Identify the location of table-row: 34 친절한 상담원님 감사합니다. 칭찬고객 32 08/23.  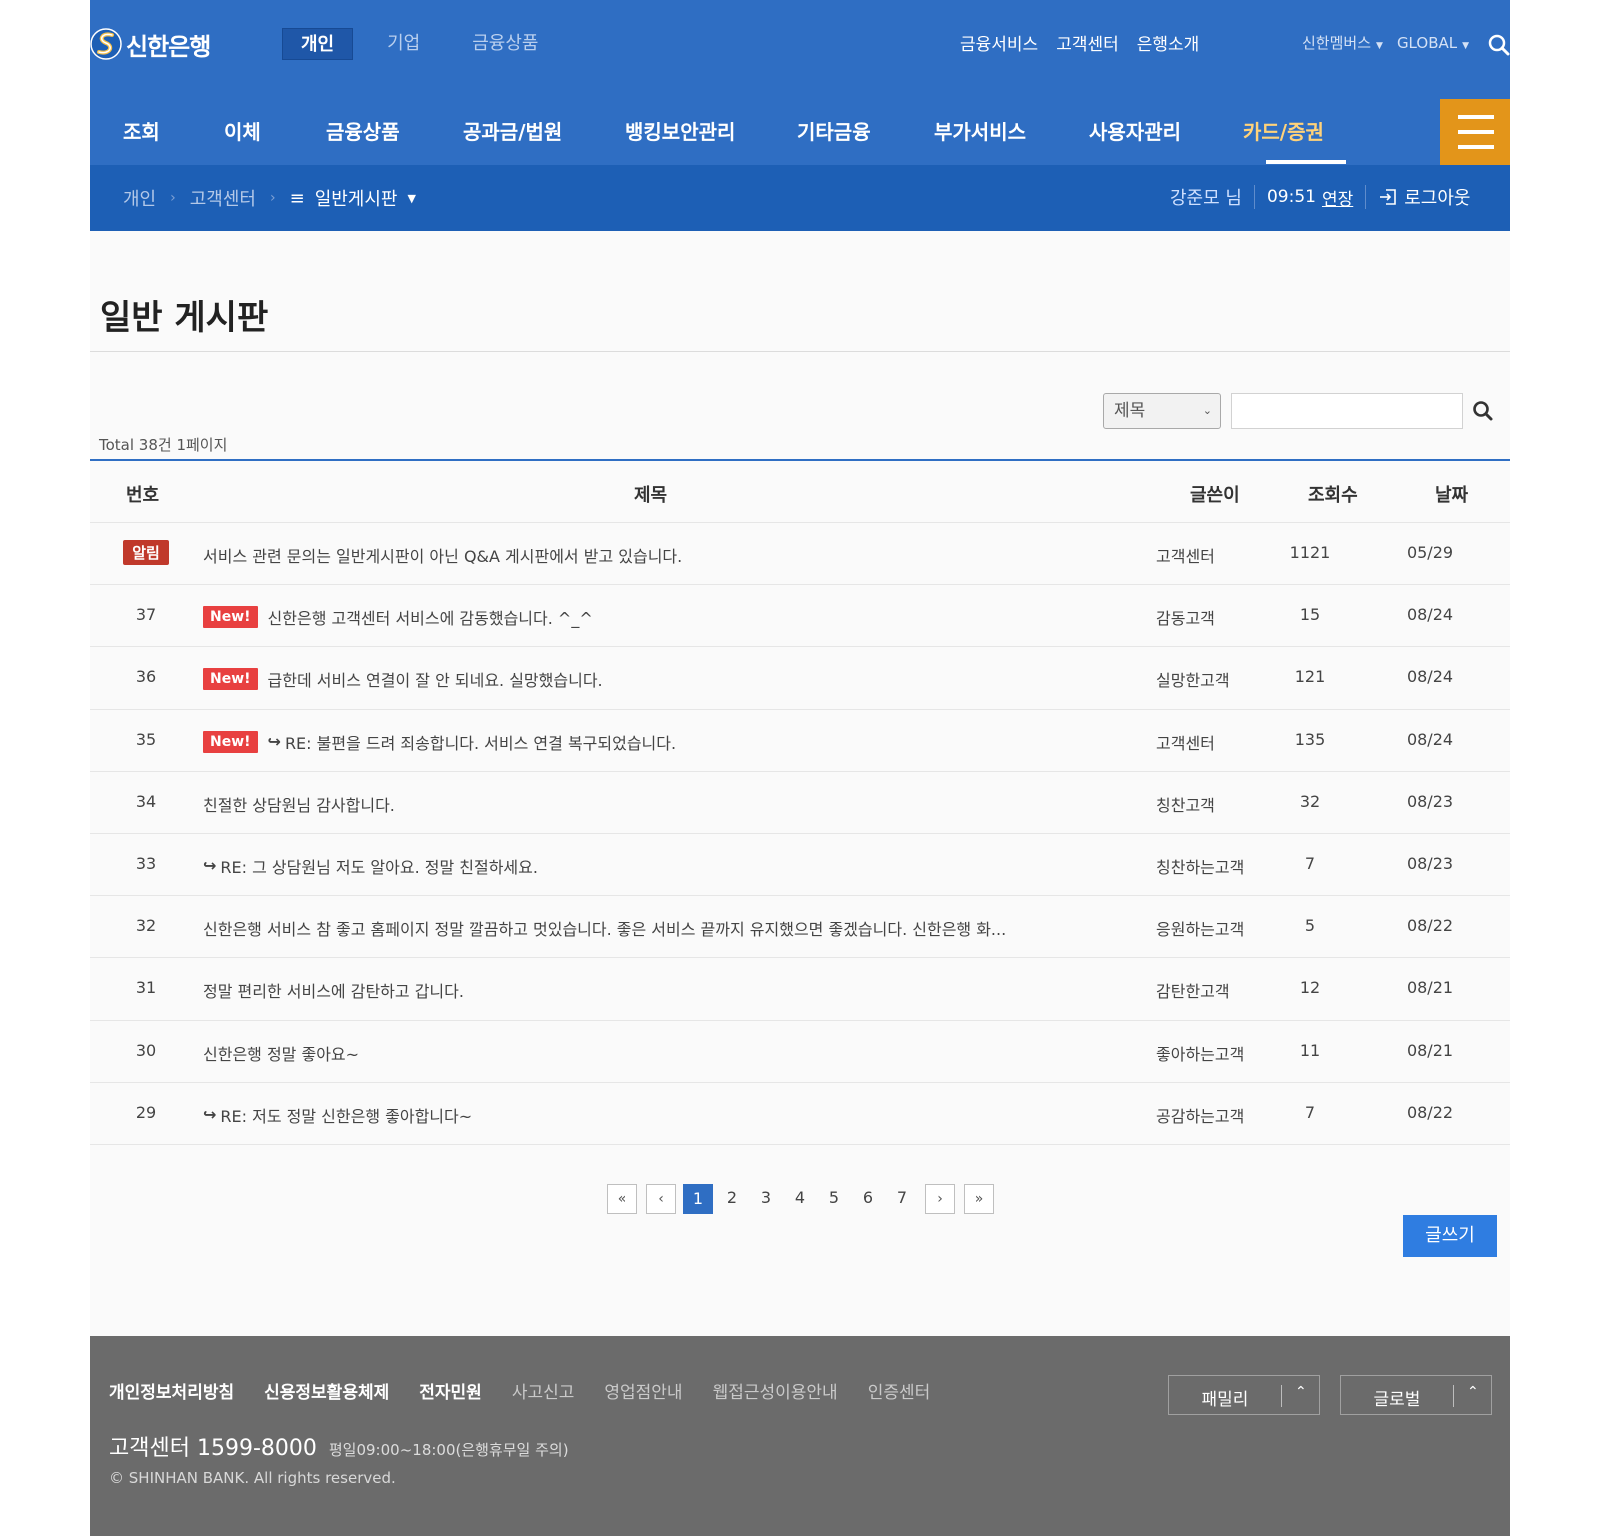
(800, 803).